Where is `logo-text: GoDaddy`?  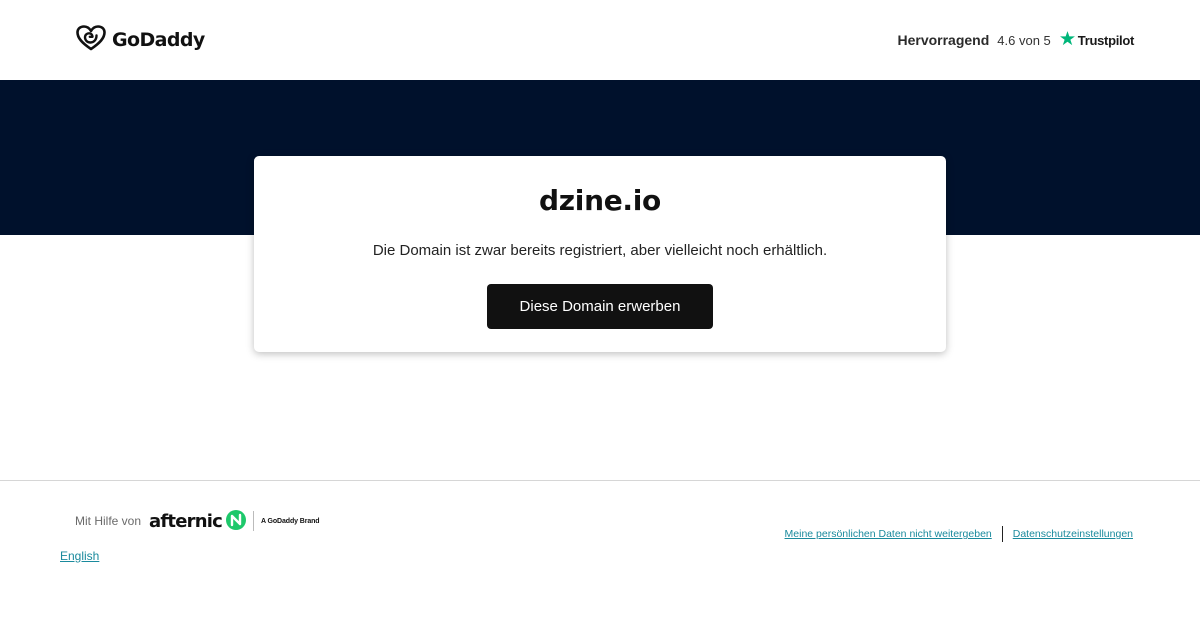 logo-text: GoDaddy is located at coordinates (158, 40).